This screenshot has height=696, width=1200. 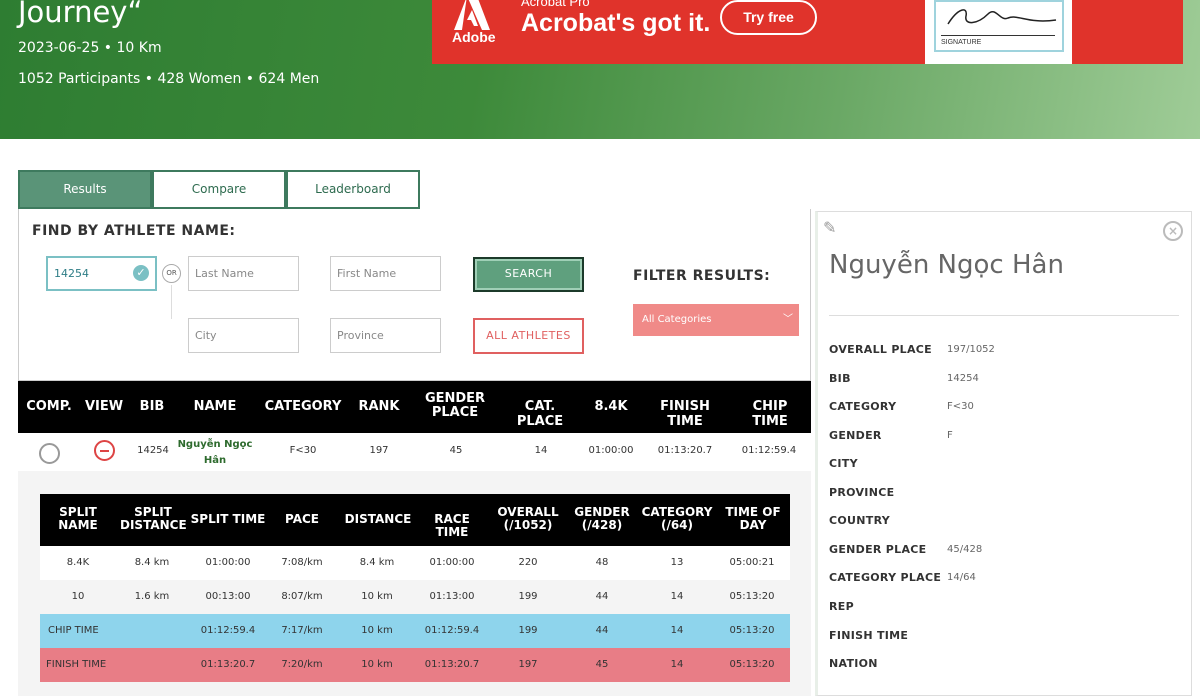 I want to click on signature-line, so click(x=998, y=35).